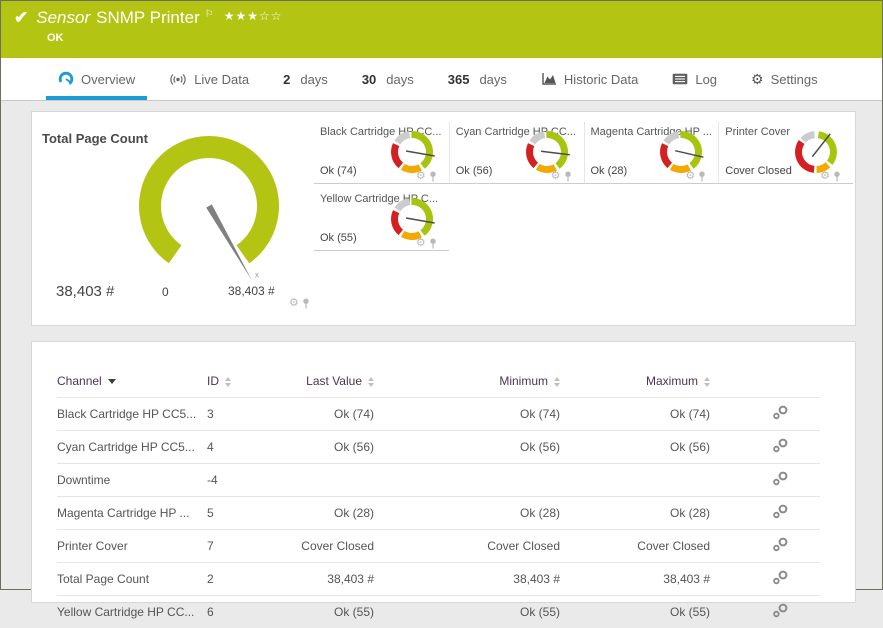 The height and width of the screenshot is (628, 883). What do you see at coordinates (549, 79) in the screenshot?
I see `chart-icon` at bounding box center [549, 79].